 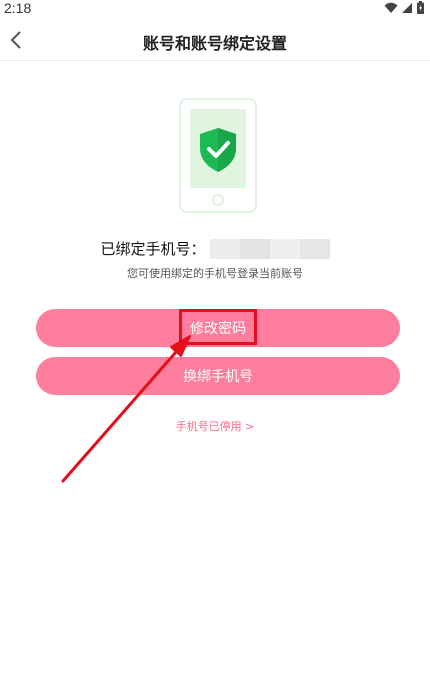 I want to click on phone-disabled-link: 手机号已停用 >, so click(x=215, y=426).